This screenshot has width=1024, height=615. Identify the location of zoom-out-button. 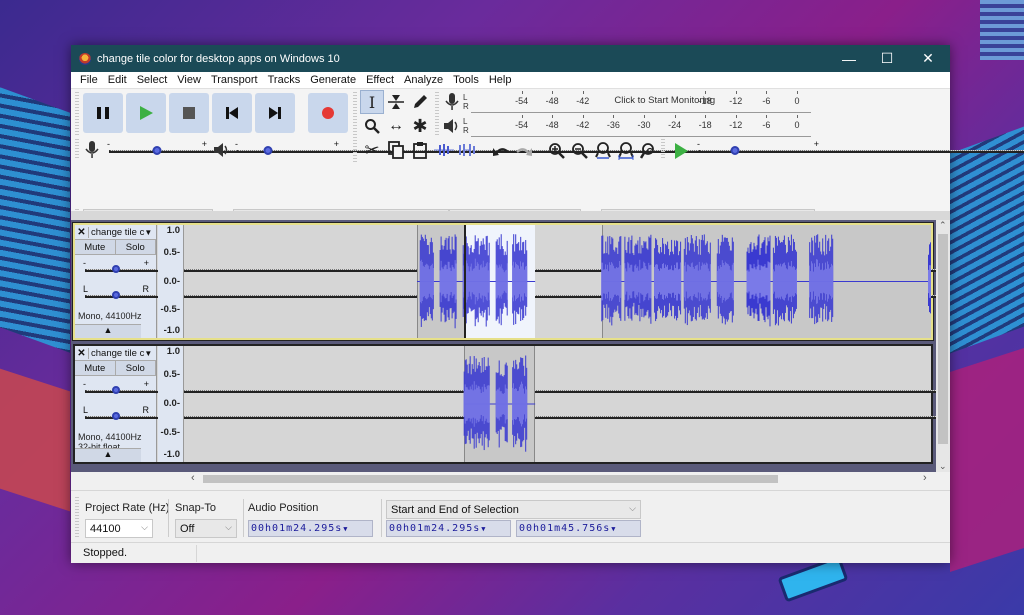
(580, 151).